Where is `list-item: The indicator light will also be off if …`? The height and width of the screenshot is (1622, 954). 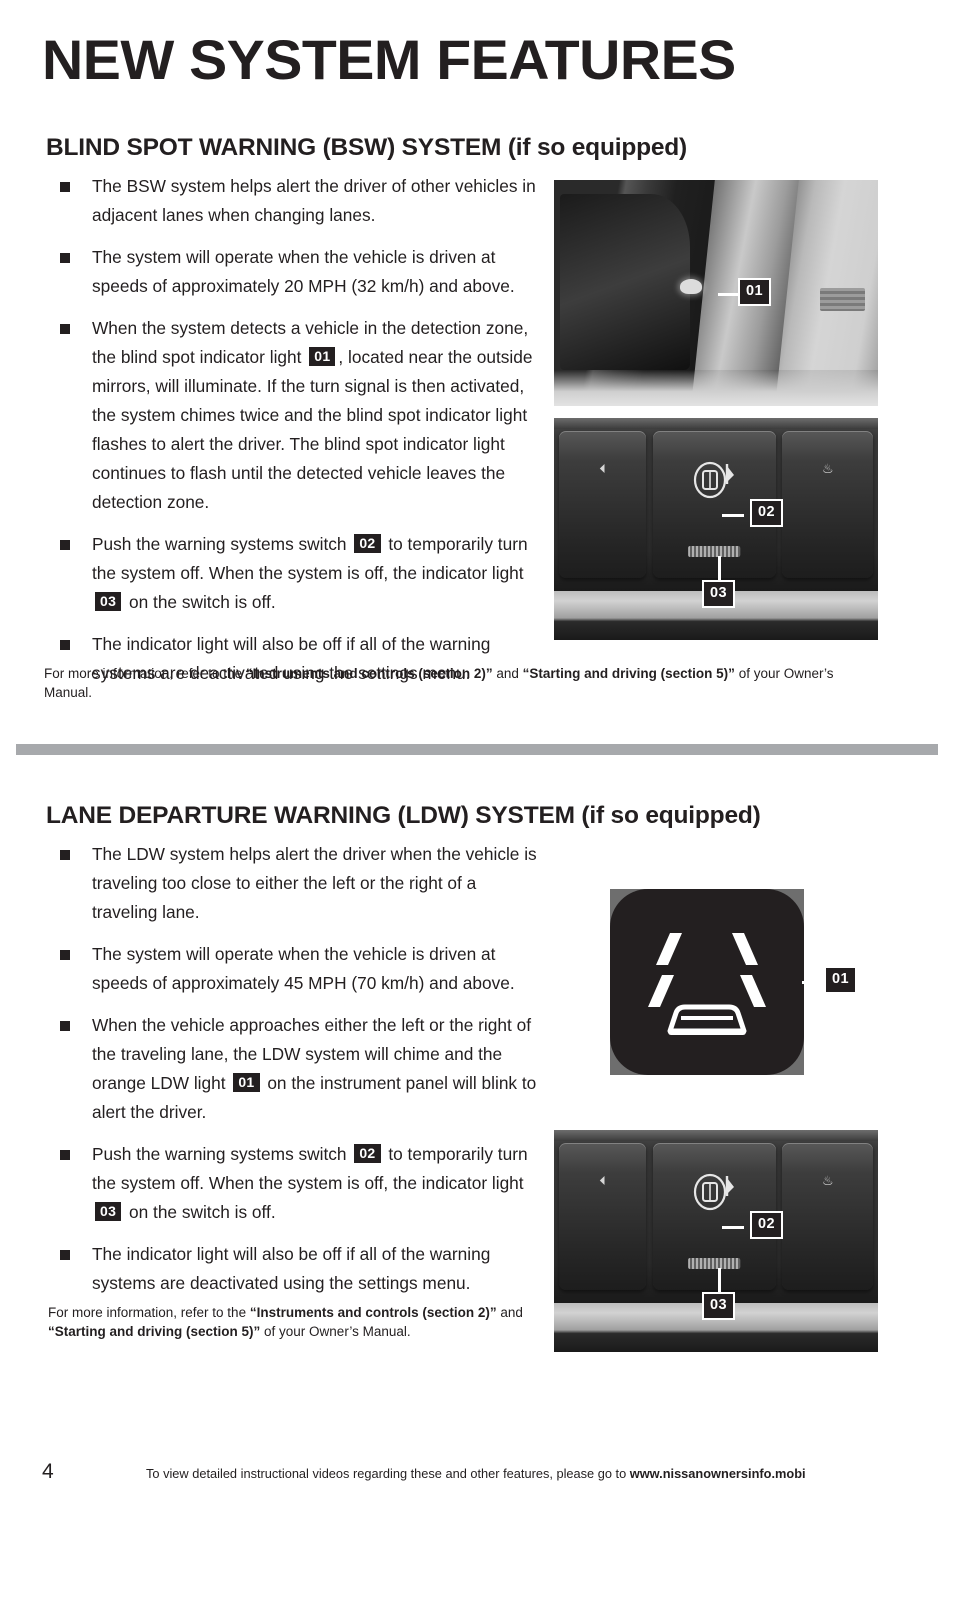 list-item: The indicator light will also be off if … is located at coordinates (297, 1269).